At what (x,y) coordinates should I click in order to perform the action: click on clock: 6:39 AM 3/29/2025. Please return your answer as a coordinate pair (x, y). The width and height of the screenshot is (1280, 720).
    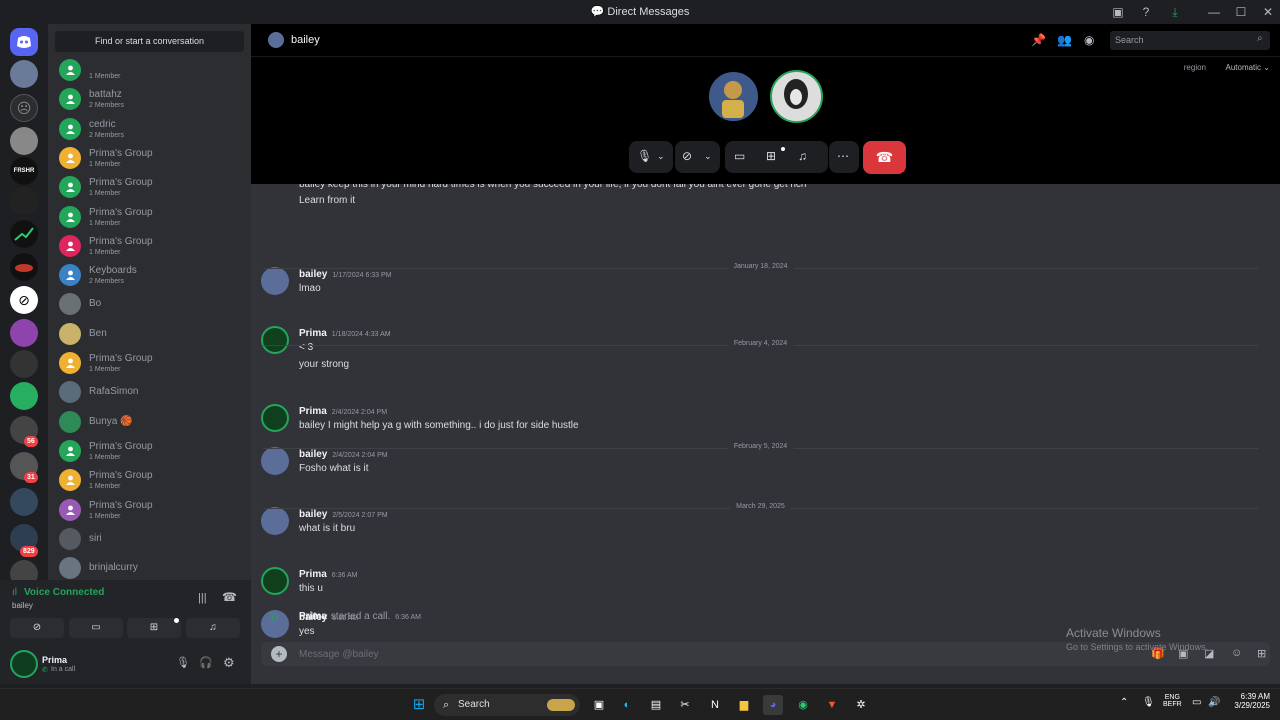
    Looking at the image, I should click on (1252, 701).